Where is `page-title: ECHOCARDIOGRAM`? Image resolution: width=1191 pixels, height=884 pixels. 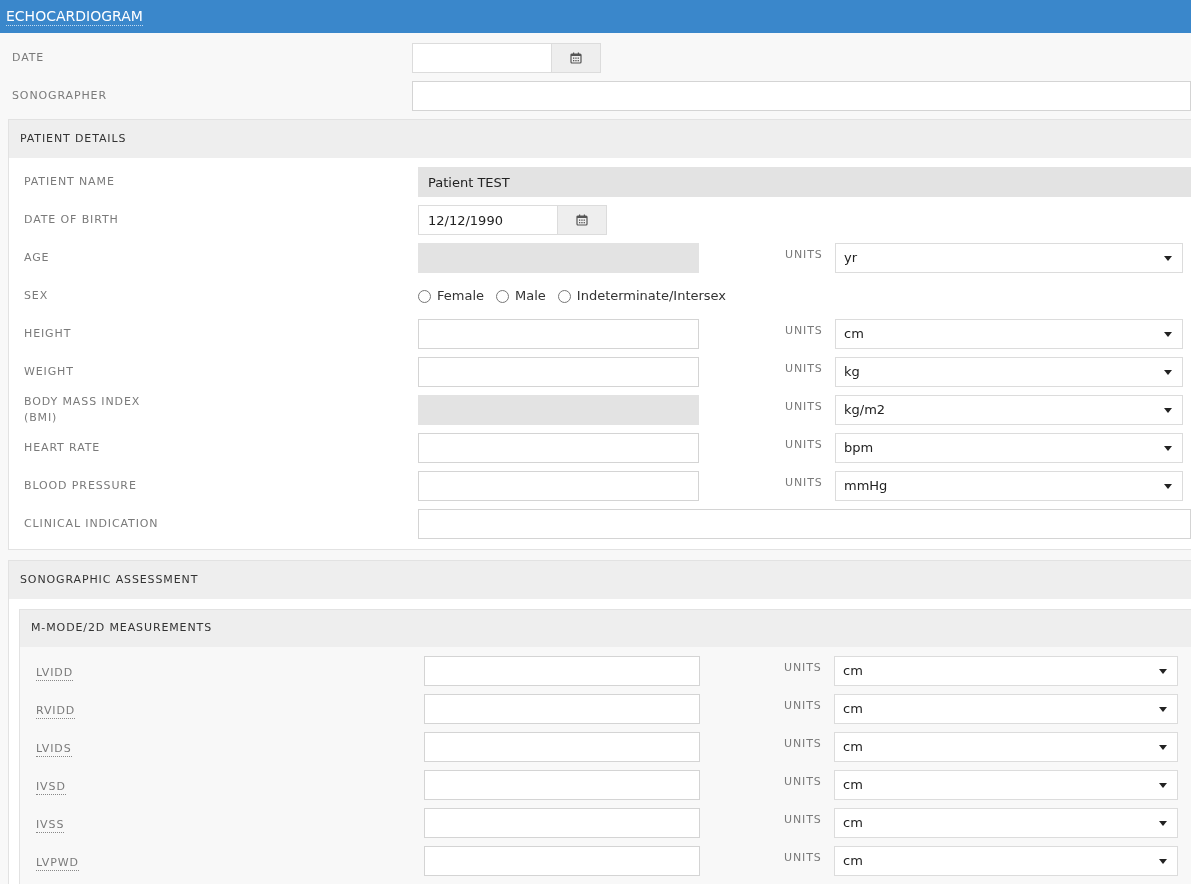
page-title: ECHOCARDIOGRAM is located at coordinates (74, 16).